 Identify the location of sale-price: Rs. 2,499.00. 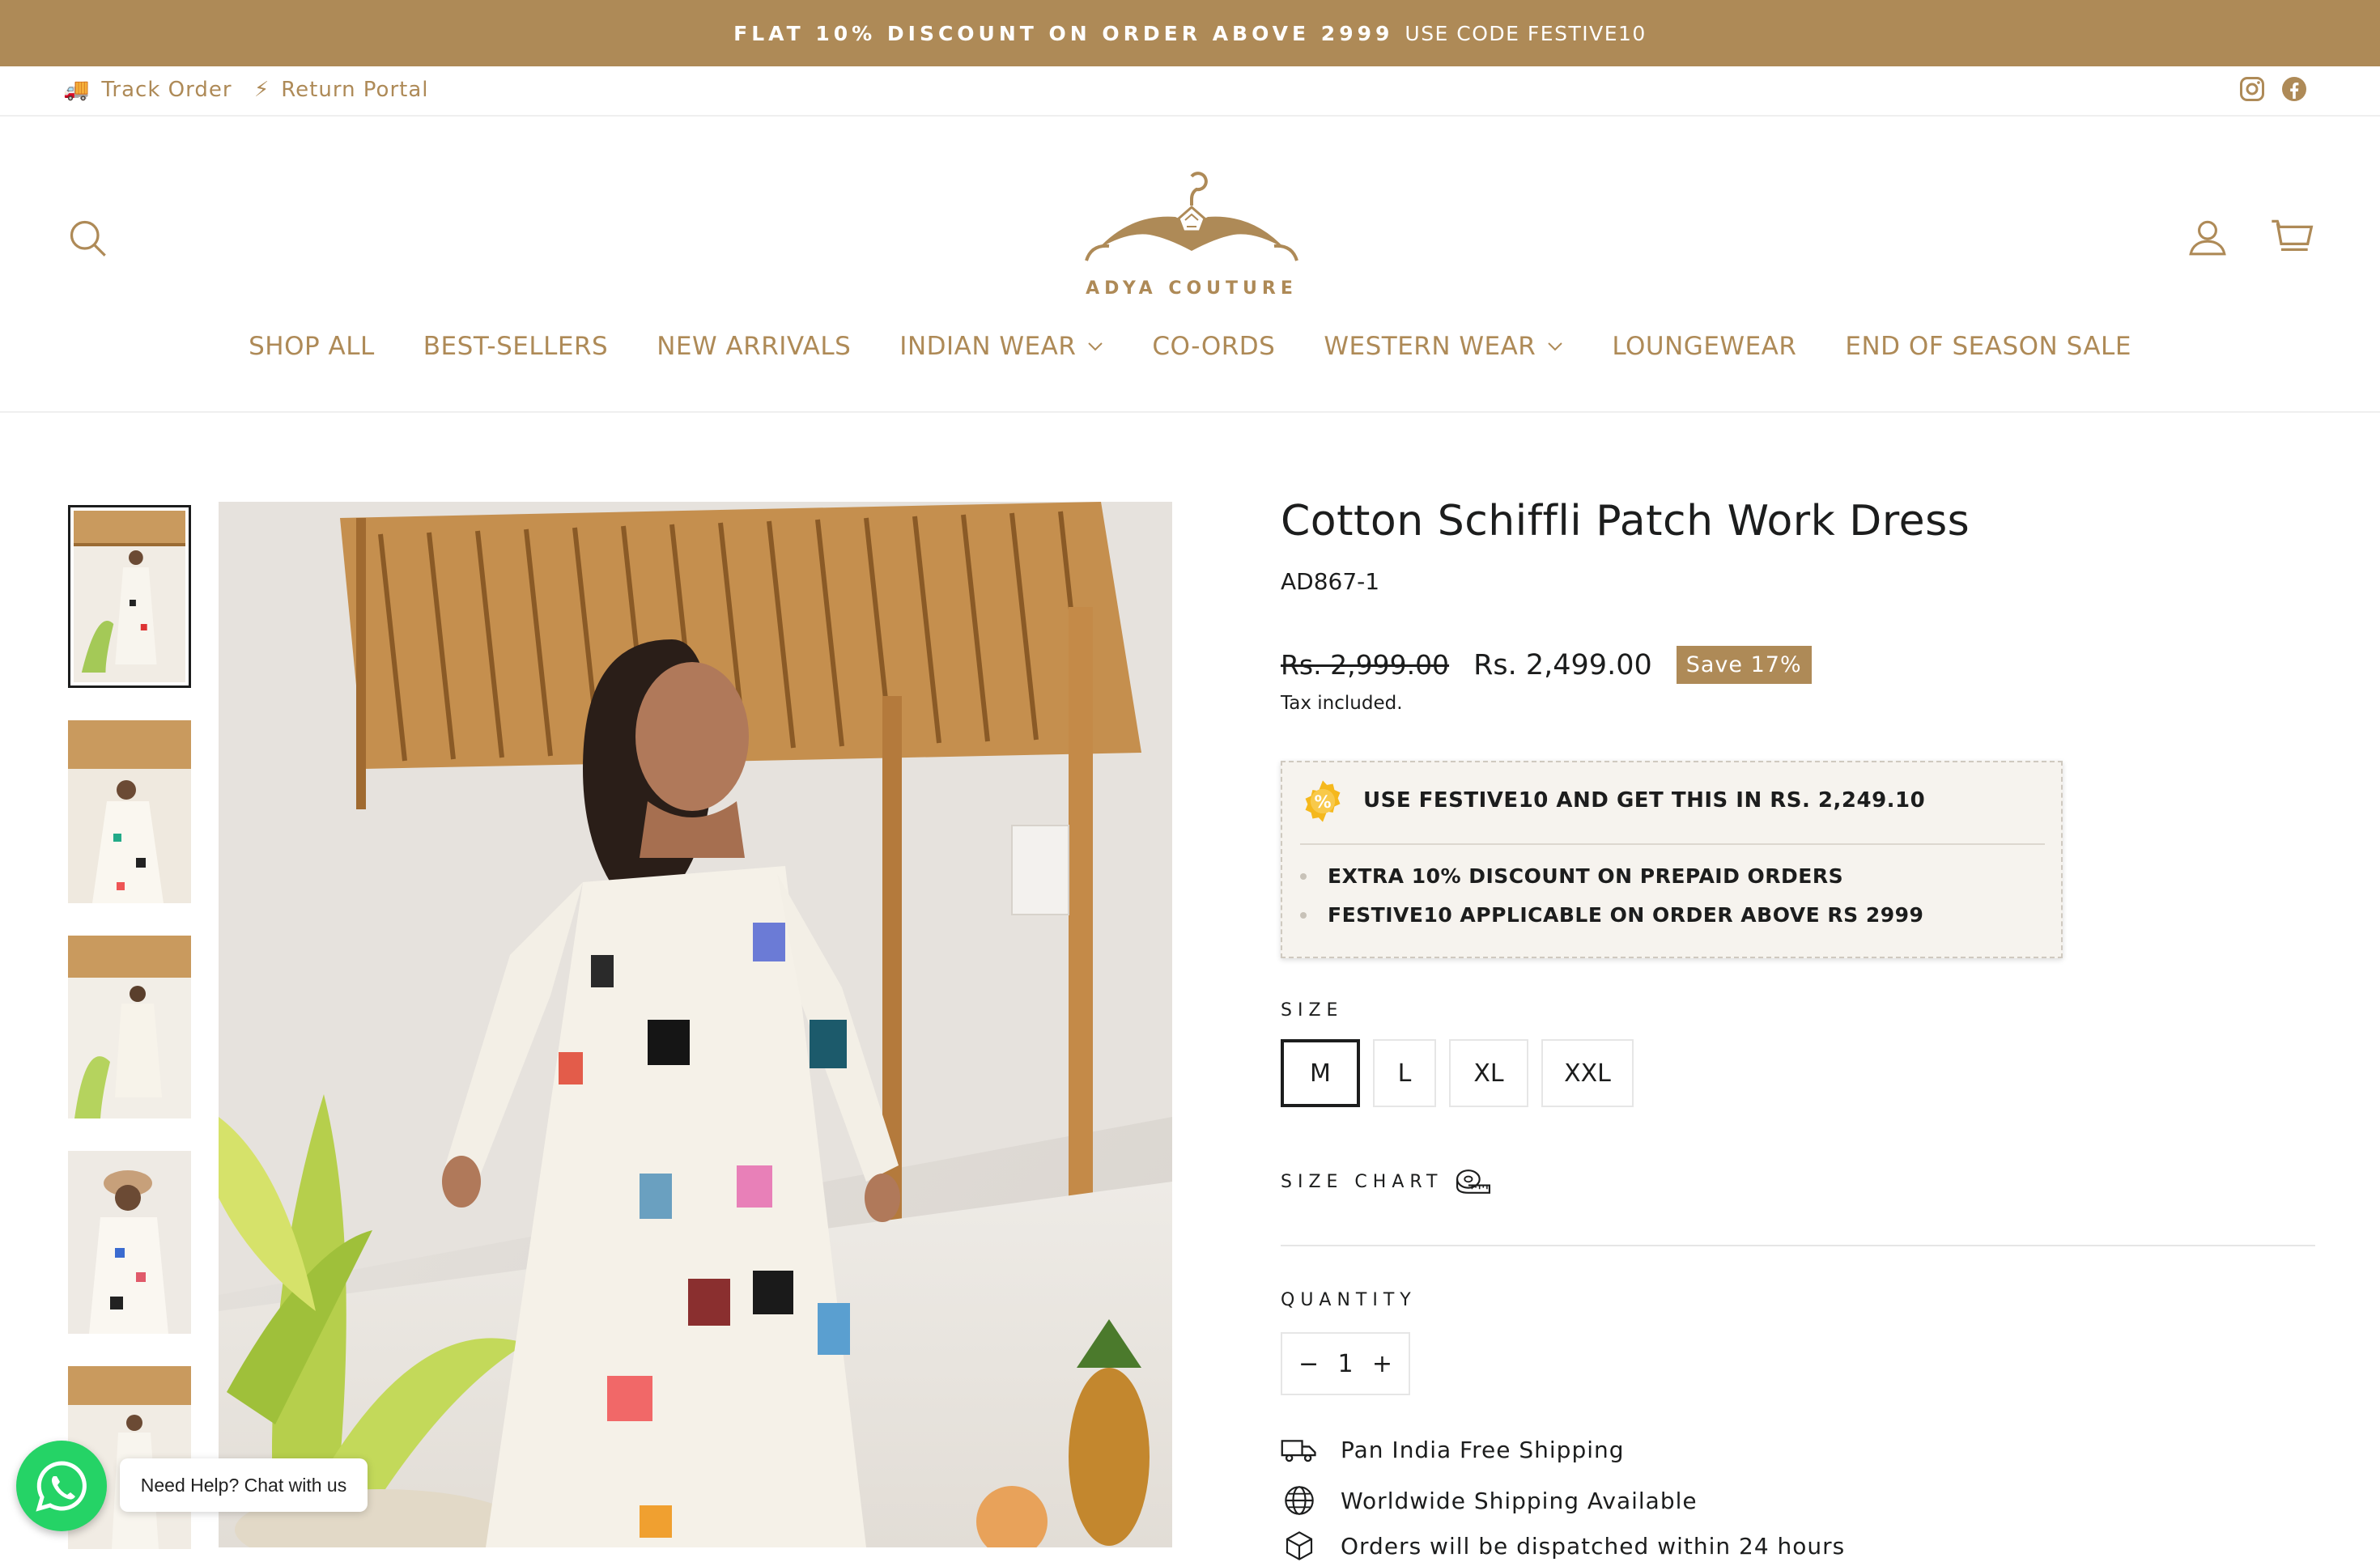
(1562, 664).